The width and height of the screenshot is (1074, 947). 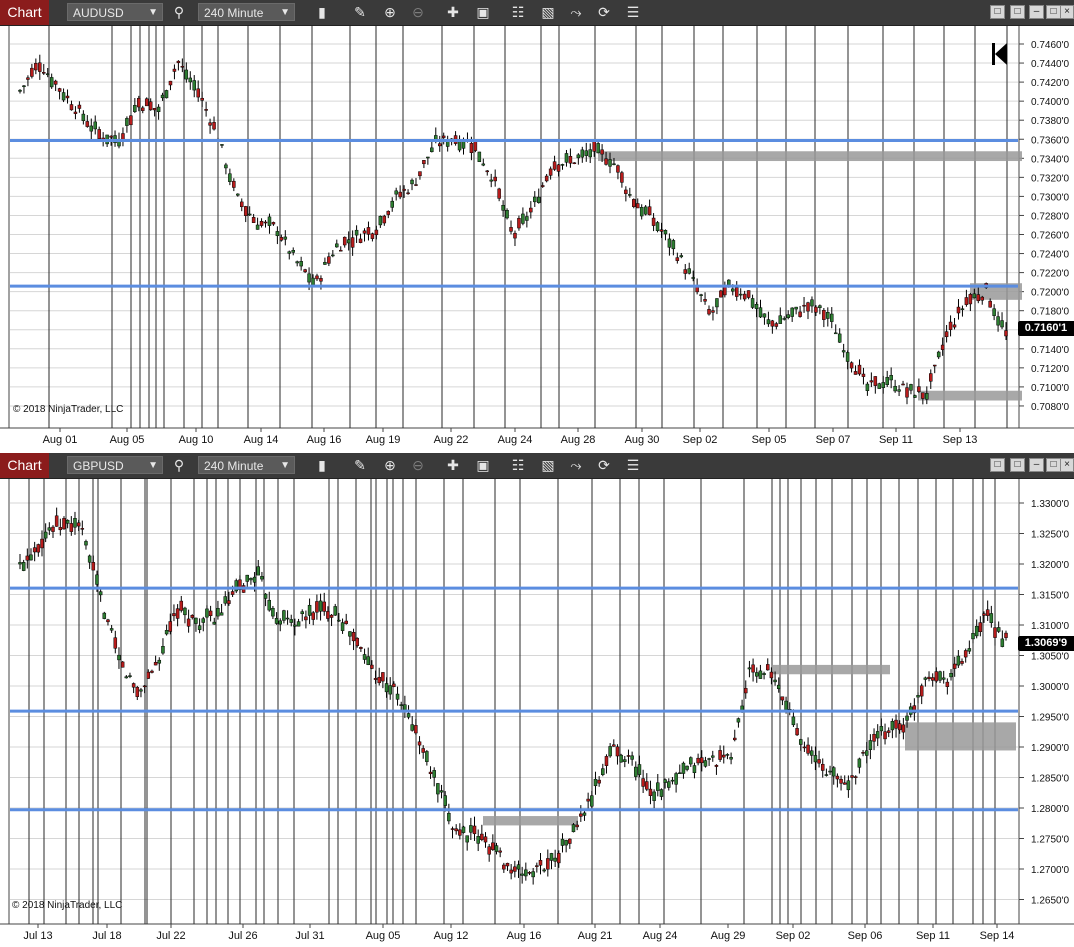 I want to click on y-tick-label: 0.7320'0, so click(x=1050, y=178).